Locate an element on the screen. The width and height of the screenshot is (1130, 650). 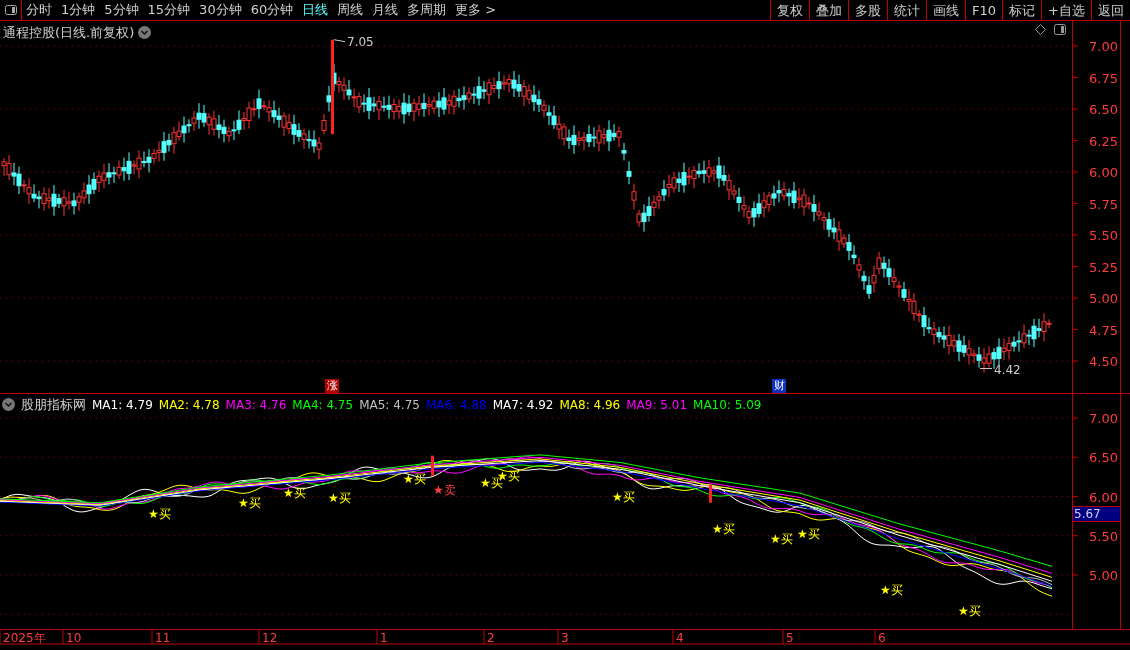
toolbar-button: 复权 is located at coordinates (790, 10).